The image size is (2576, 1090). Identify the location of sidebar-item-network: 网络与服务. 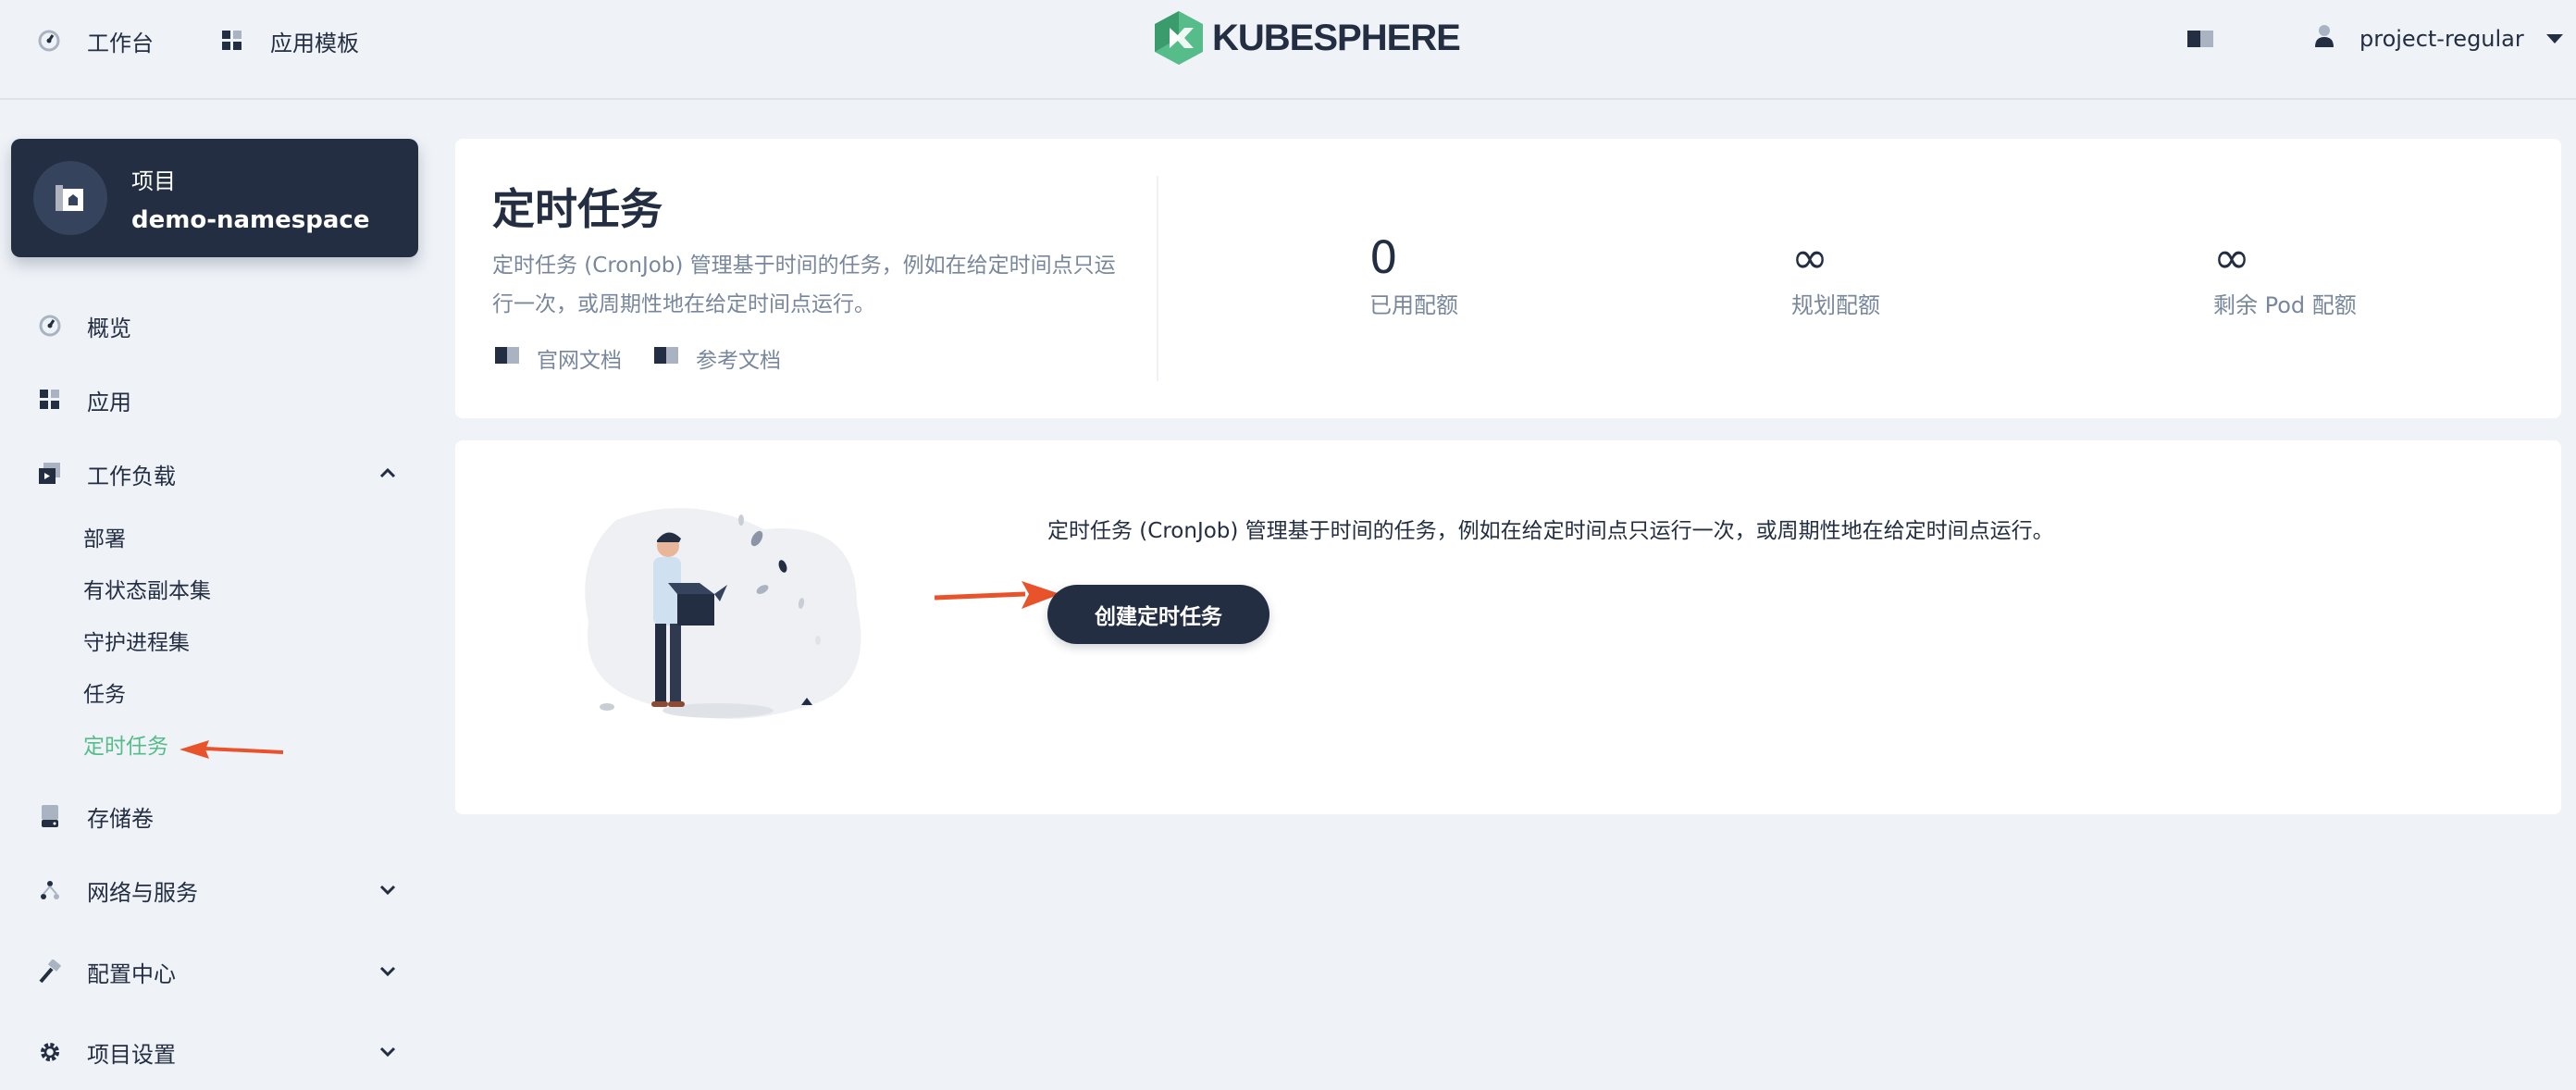
(218, 890).